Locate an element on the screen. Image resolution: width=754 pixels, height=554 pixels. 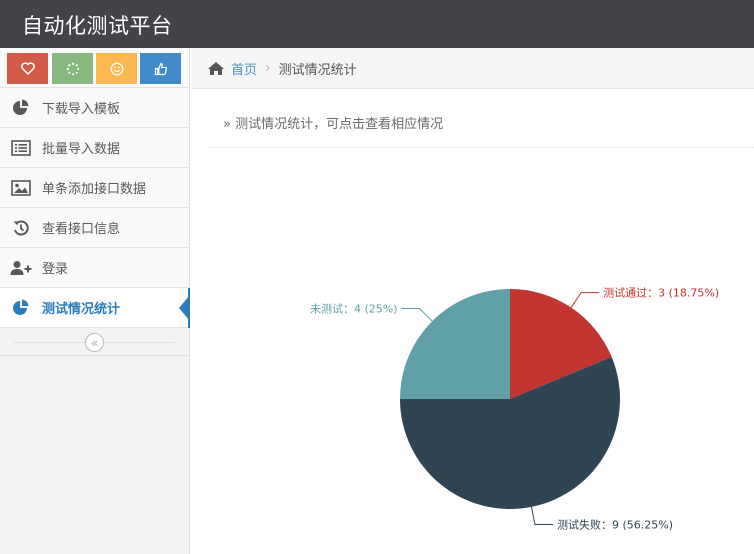
sidebar-collapse-bar: « is located at coordinates (94, 342).